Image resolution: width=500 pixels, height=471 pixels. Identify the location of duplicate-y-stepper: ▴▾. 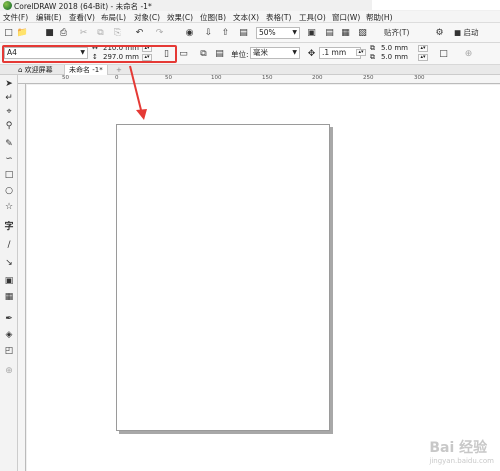
(423, 57).